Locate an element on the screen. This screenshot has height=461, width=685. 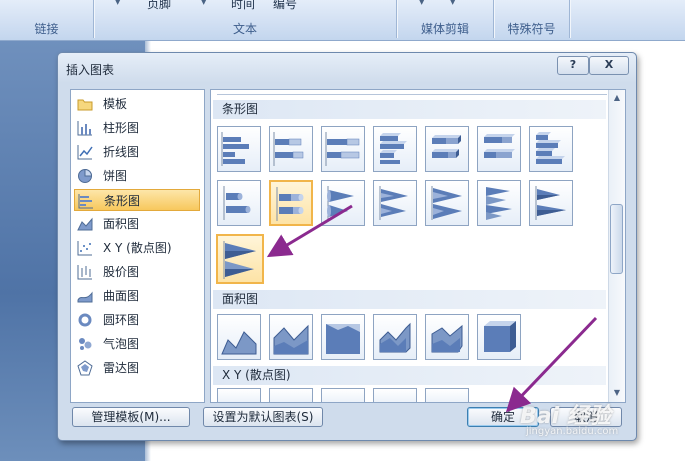
section-header-area: 面积图 is located at coordinates (409, 299).